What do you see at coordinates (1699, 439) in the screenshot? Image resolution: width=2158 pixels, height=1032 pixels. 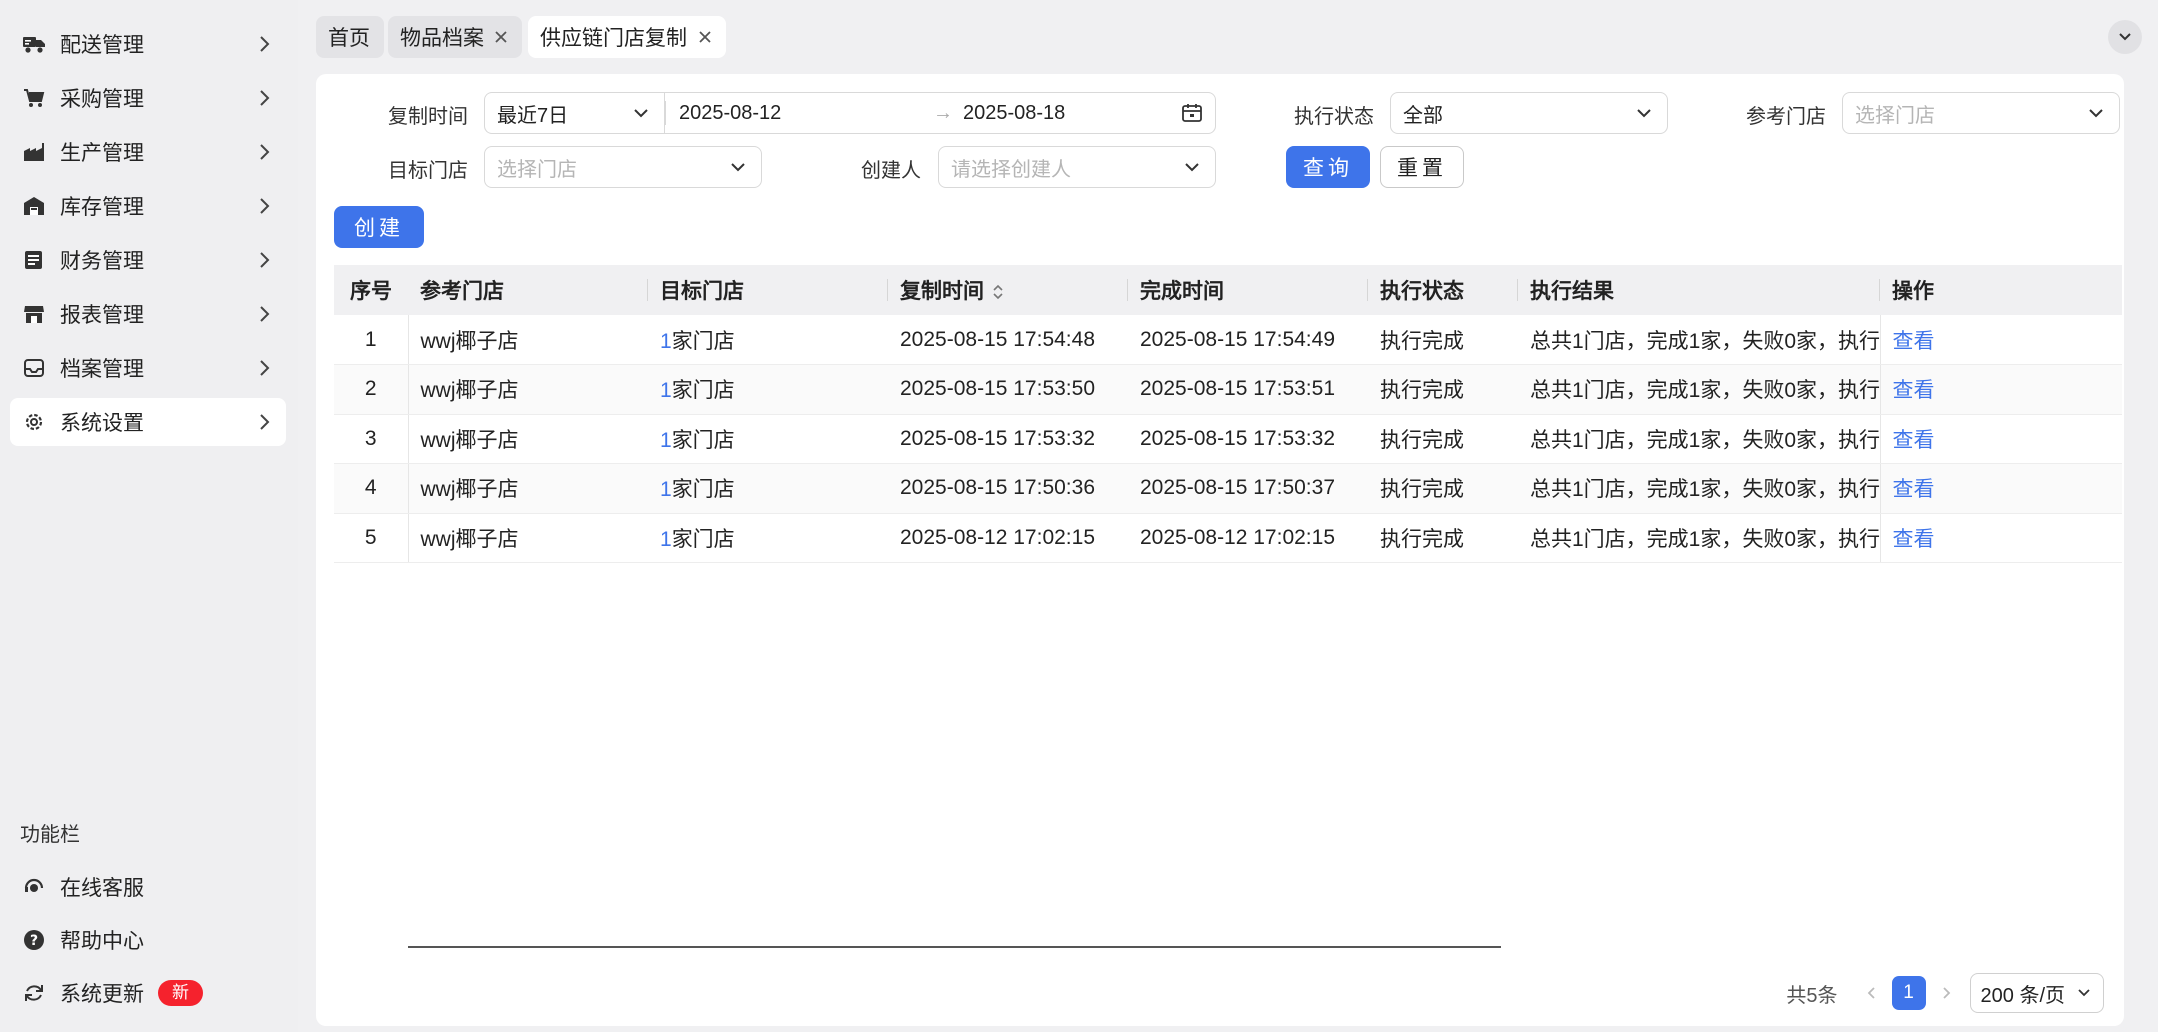 I see `cell-result: 总共1门店，完成1家，失败0家，执行` at bounding box center [1699, 439].